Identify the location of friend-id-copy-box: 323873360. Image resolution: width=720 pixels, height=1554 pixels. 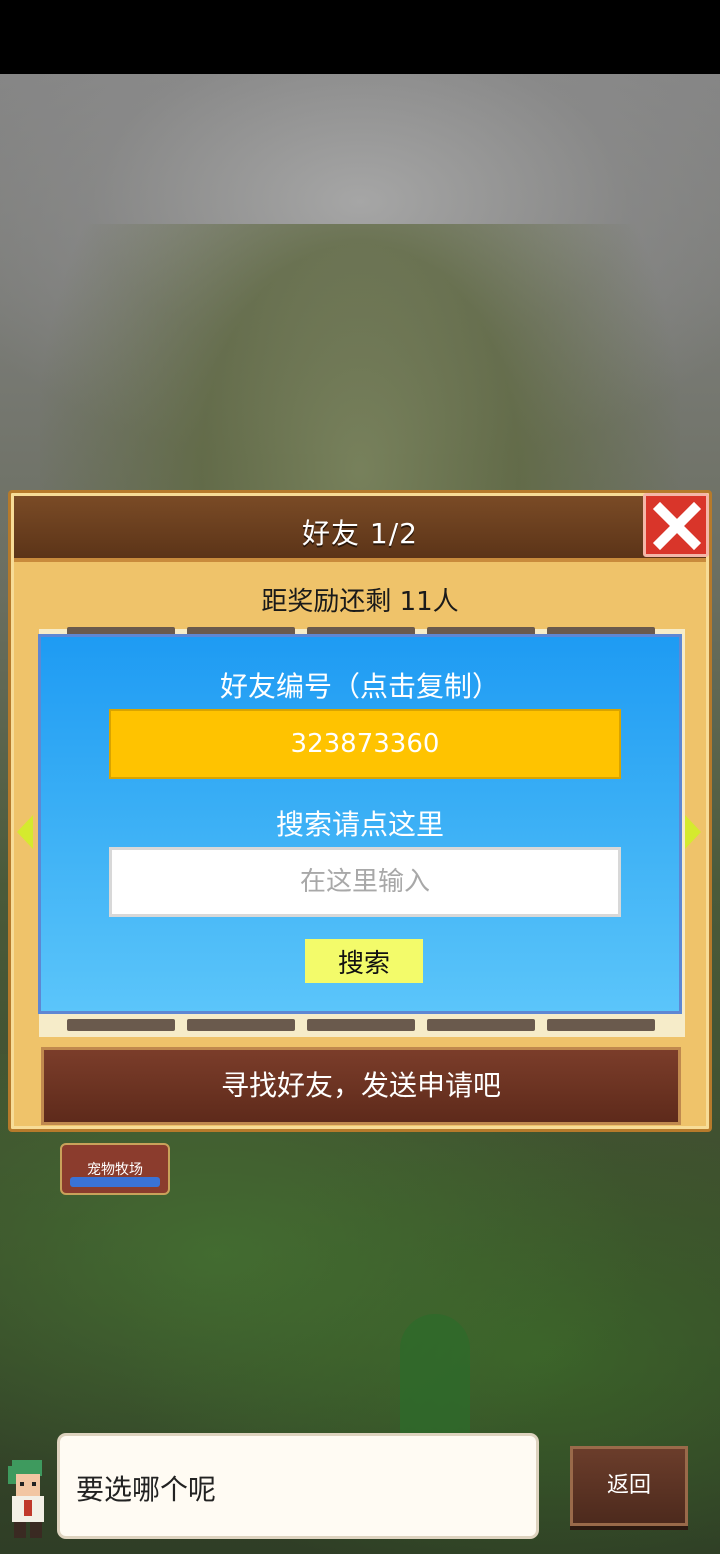
(365, 744).